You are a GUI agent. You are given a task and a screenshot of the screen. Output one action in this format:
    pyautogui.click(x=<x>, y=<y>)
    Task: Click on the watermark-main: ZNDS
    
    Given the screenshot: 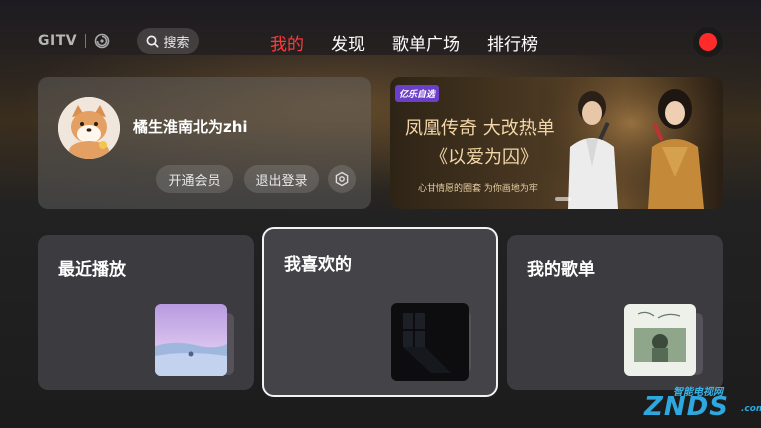 What is the action you would take?
    pyautogui.click(x=686, y=407)
    